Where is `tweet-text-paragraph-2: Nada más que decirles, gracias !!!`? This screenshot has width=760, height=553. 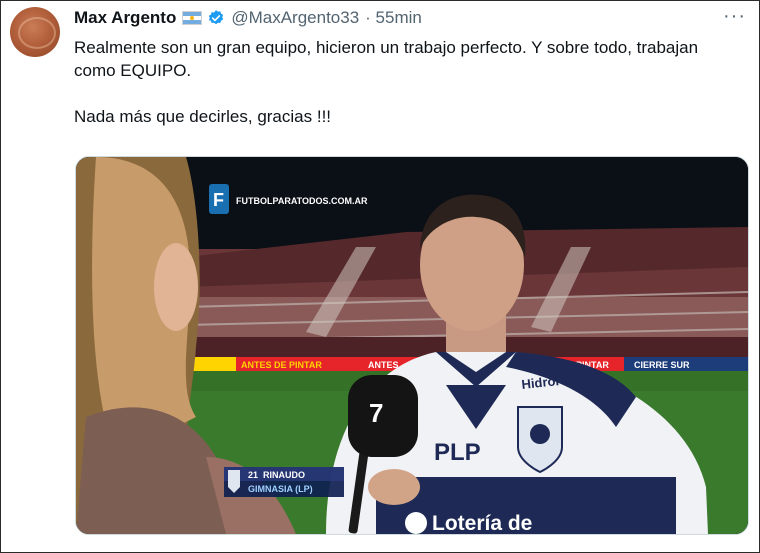
tweet-text-paragraph-2: Nada más que decirles, gracias !!! is located at coordinates (203, 116).